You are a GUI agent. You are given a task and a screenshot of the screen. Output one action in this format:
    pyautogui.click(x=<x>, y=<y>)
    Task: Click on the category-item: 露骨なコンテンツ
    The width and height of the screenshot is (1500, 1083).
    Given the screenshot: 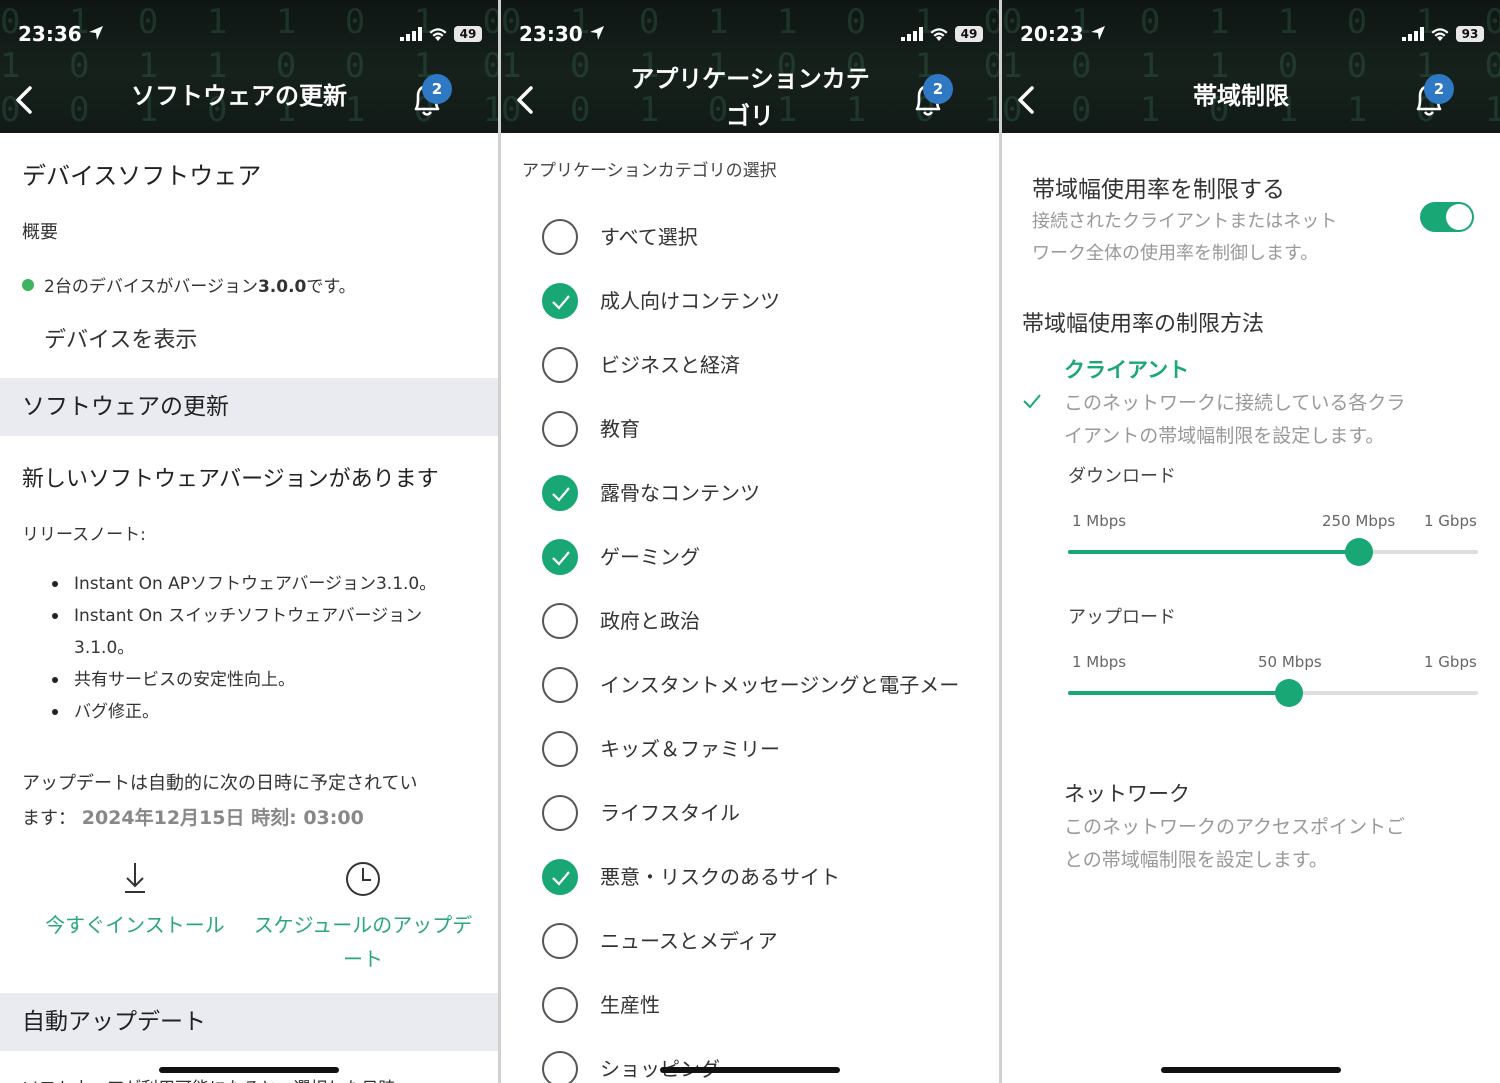 What is the action you would take?
    pyautogui.click(x=770, y=495)
    